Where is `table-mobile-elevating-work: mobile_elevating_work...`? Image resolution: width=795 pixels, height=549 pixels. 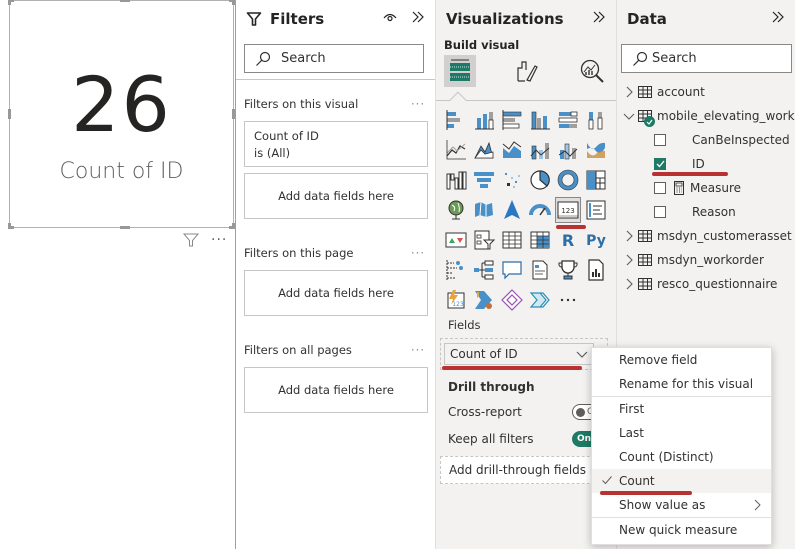 table-mobile-elevating-work: mobile_elevating_work... is located at coordinates (709, 116).